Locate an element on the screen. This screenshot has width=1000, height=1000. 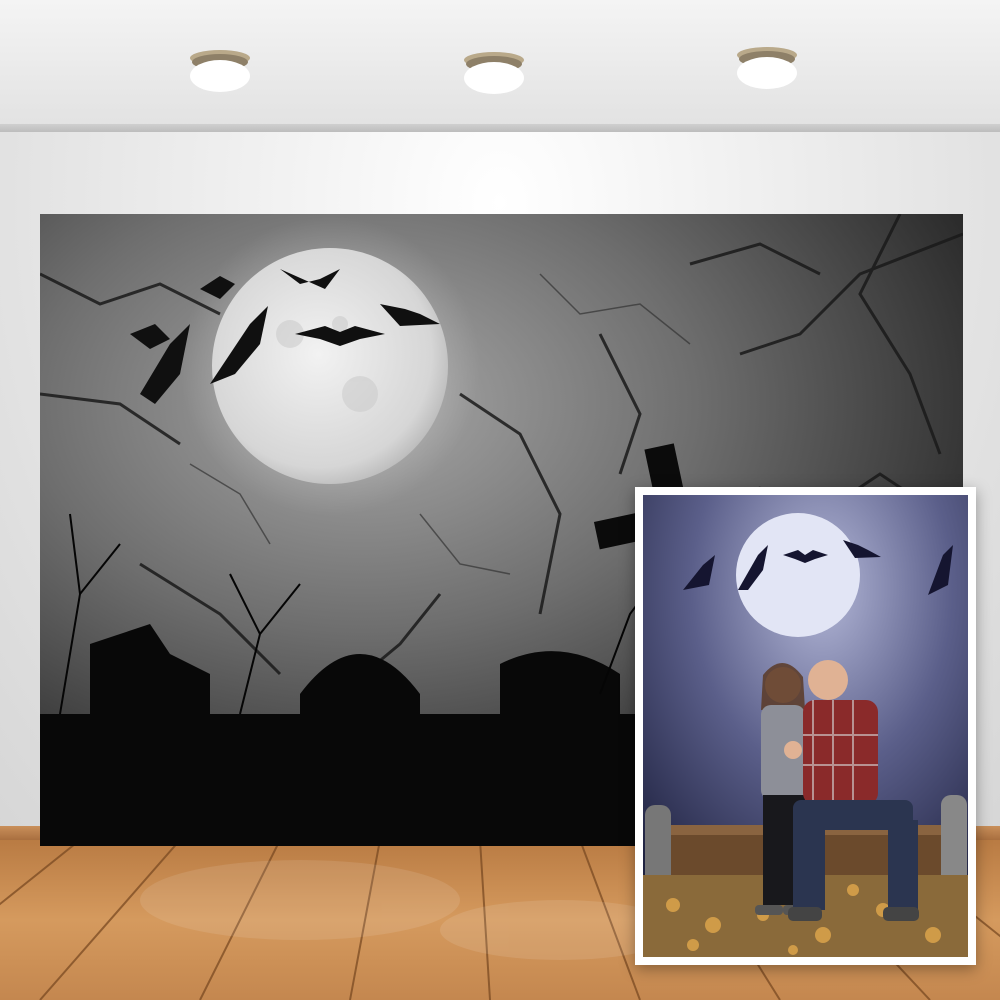
moon is located at coordinates (330, 366).